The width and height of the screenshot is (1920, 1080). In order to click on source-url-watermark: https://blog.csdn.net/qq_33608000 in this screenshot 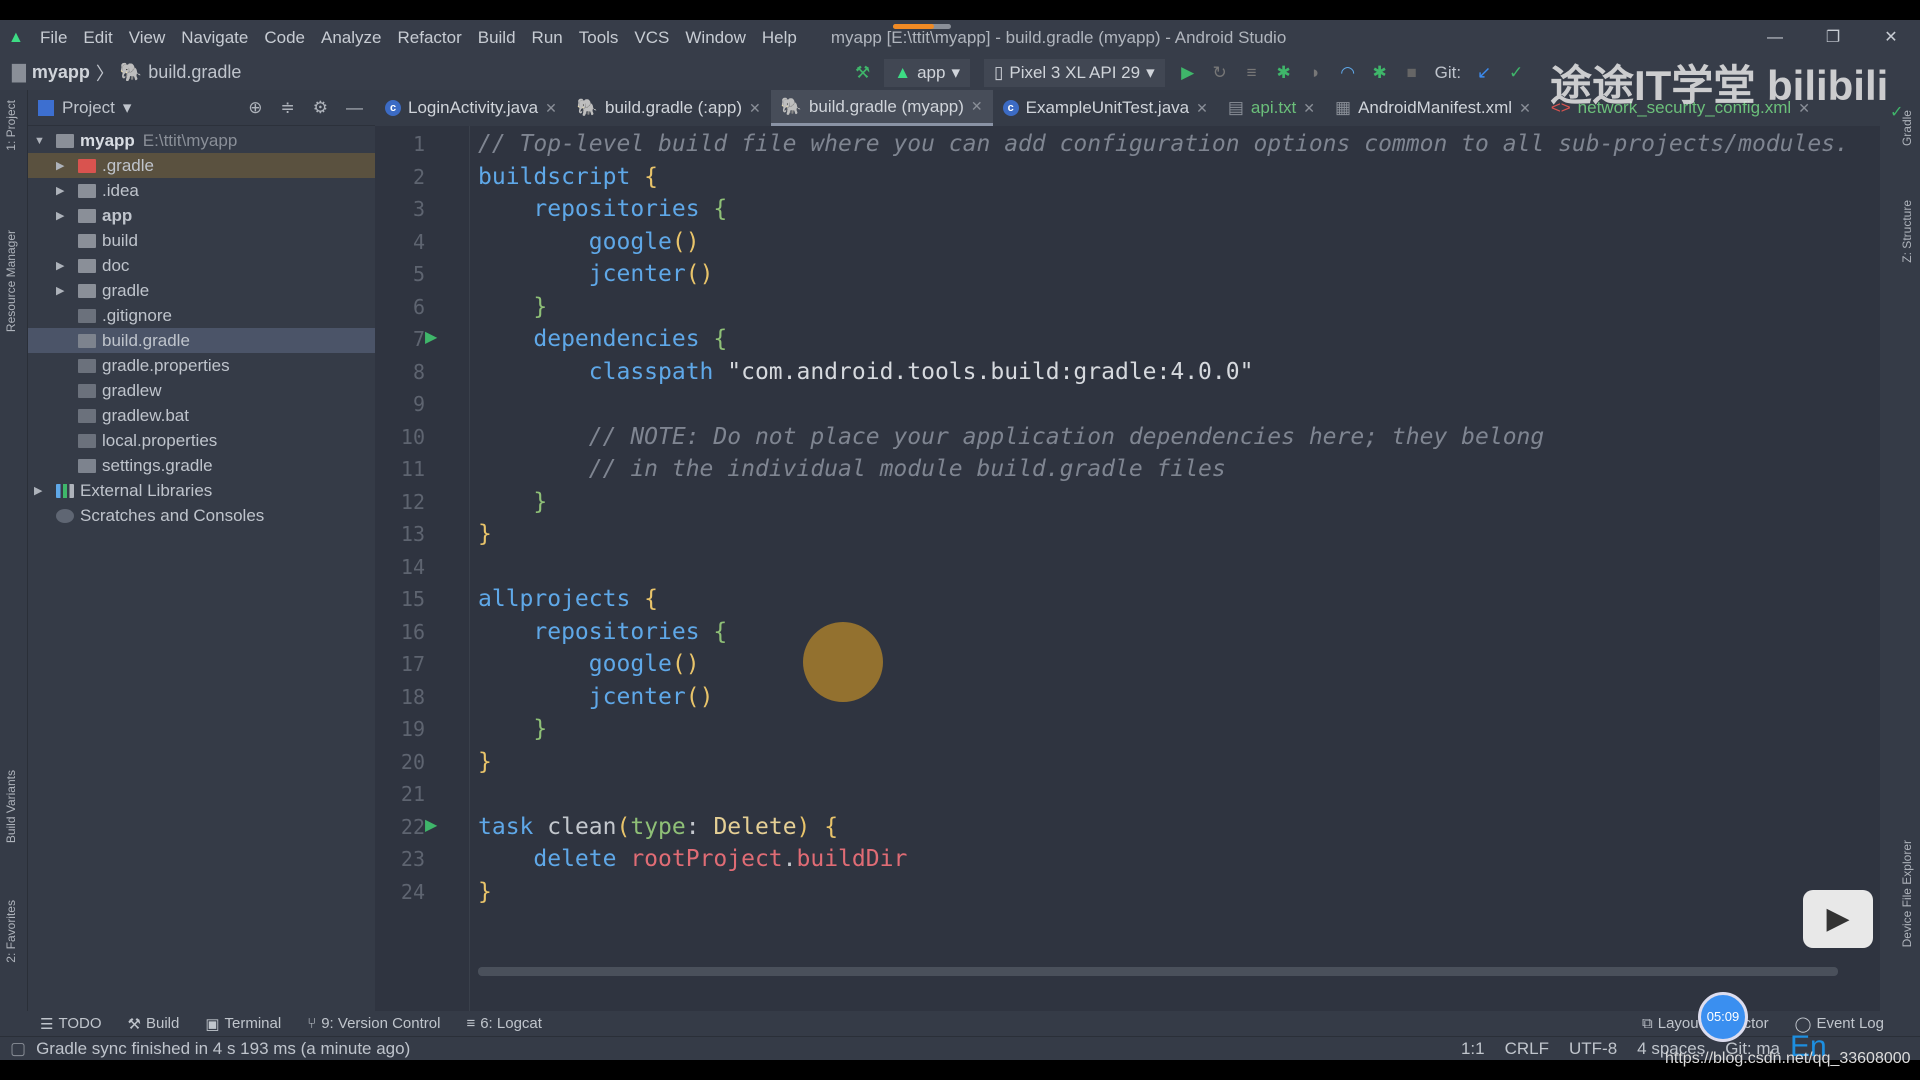, I will do `click(1788, 1058)`.